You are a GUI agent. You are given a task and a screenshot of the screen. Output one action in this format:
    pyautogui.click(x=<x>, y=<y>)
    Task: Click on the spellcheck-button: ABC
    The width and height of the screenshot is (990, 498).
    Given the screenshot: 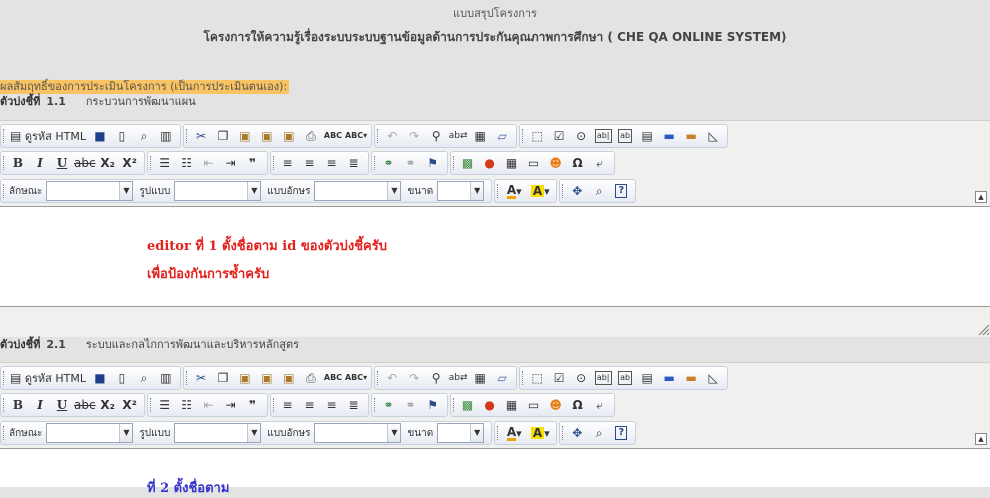 What is the action you would take?
    pyautogui.click(x=333, y=136)
    